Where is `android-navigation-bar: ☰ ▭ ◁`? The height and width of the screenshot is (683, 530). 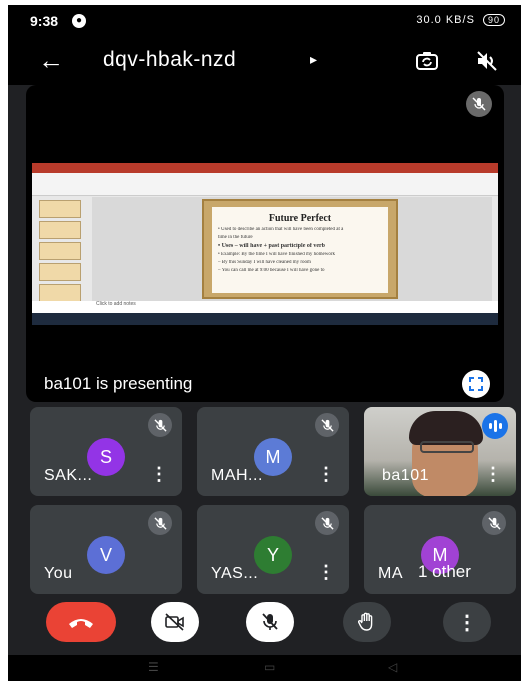 android-navigation-bar: ☰ ▭ ◁ is located at coordinates (264, 668).